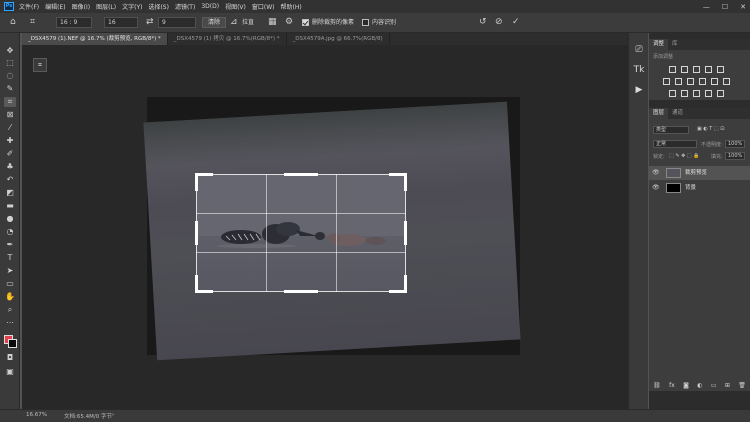  What do you see at coordinates (74, 22) in the screenshot?
I see `crop-ratio-select: 16 : 9` at bounding box center [74, 22].